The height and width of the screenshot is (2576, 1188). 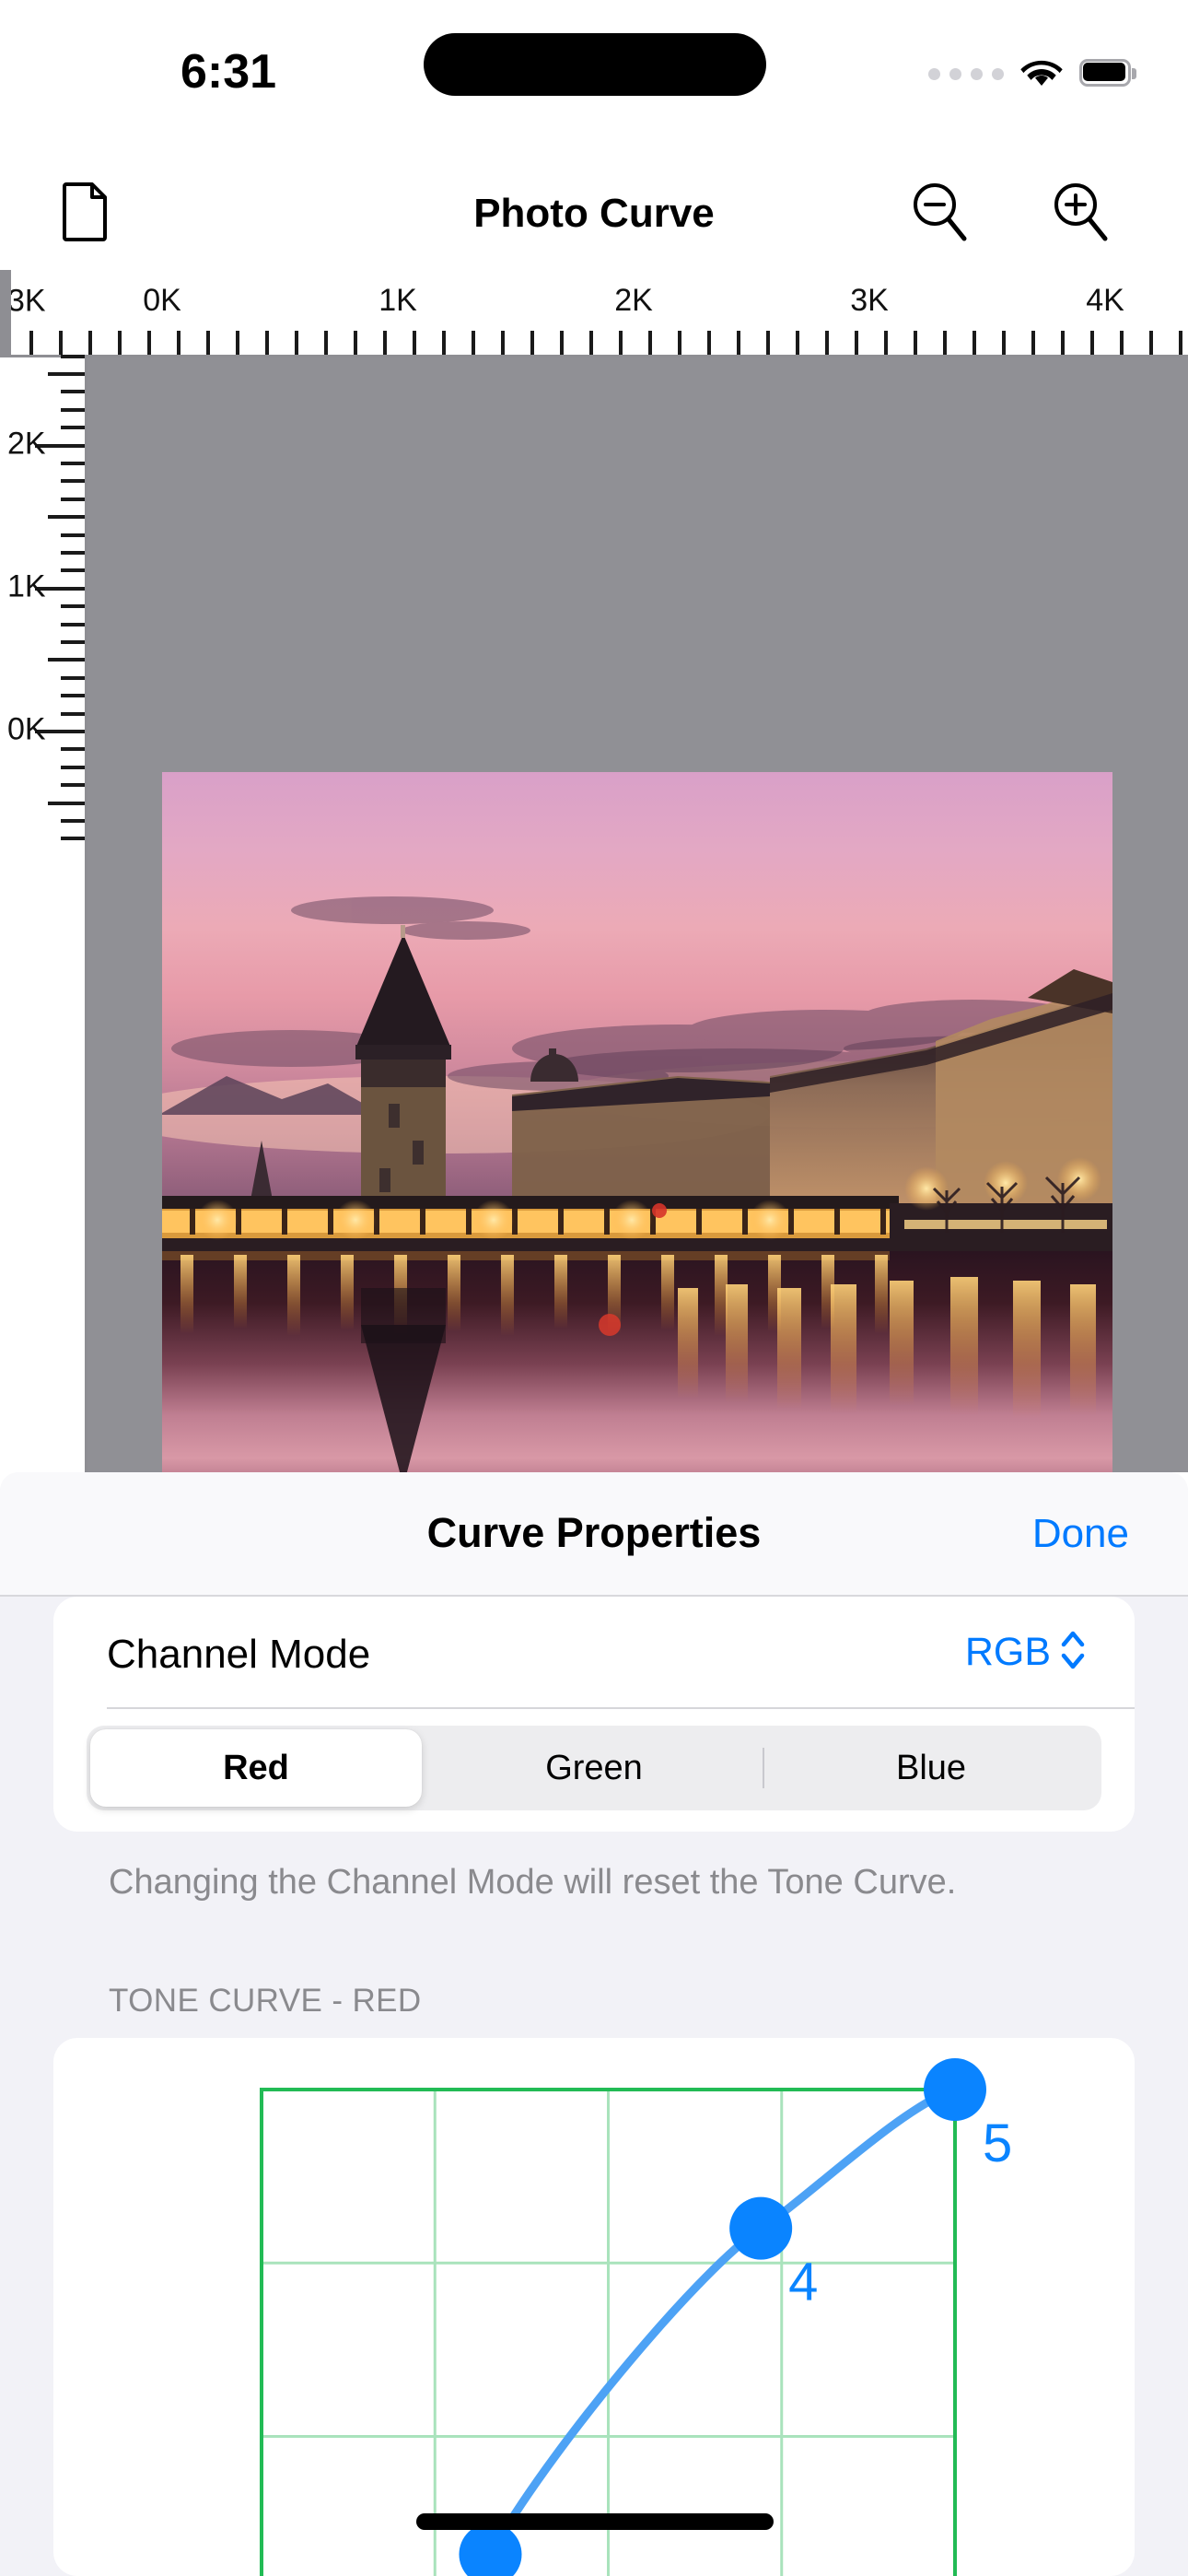 I want to click on channel-mode-row: Channel Mode RGB, so click(x=594, y=1652).